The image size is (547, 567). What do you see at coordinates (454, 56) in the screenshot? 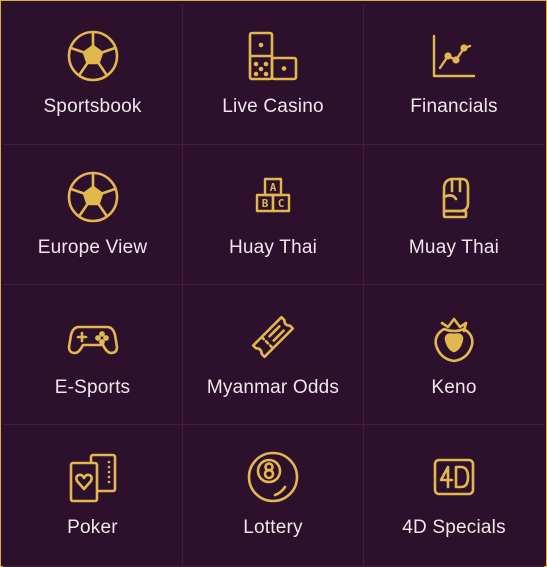
I see `line-chart-icon` at bounding box center [454, 56].